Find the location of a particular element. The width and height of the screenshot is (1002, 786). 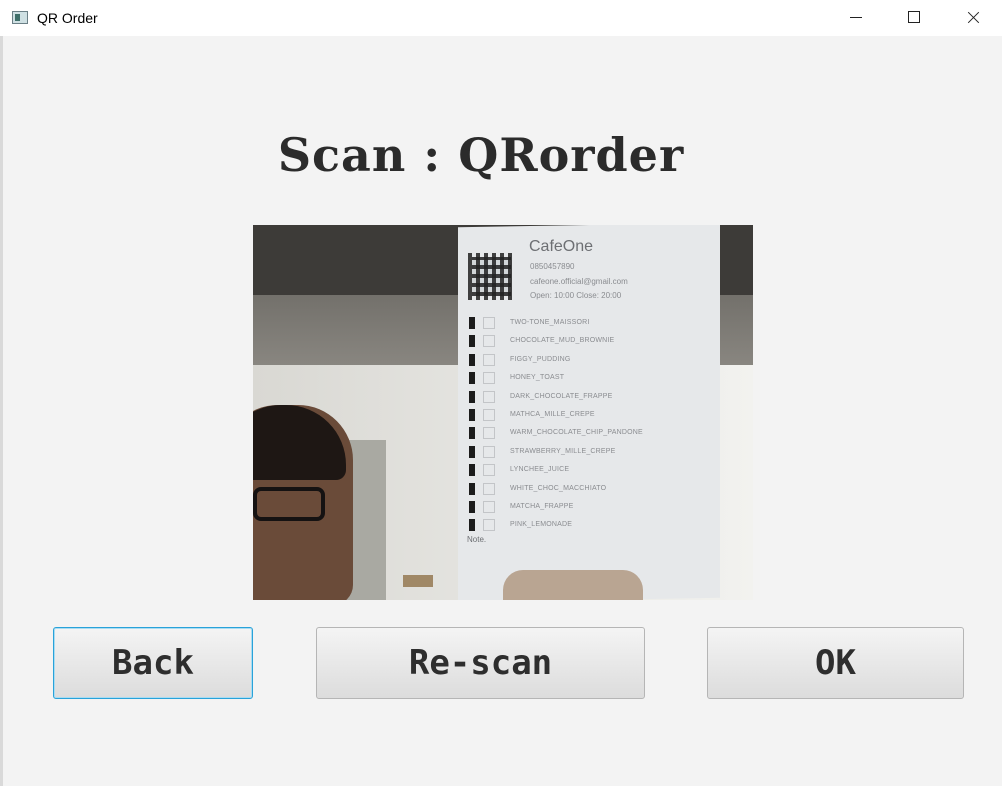

minimize-icon is located at coordinates (856, 18).